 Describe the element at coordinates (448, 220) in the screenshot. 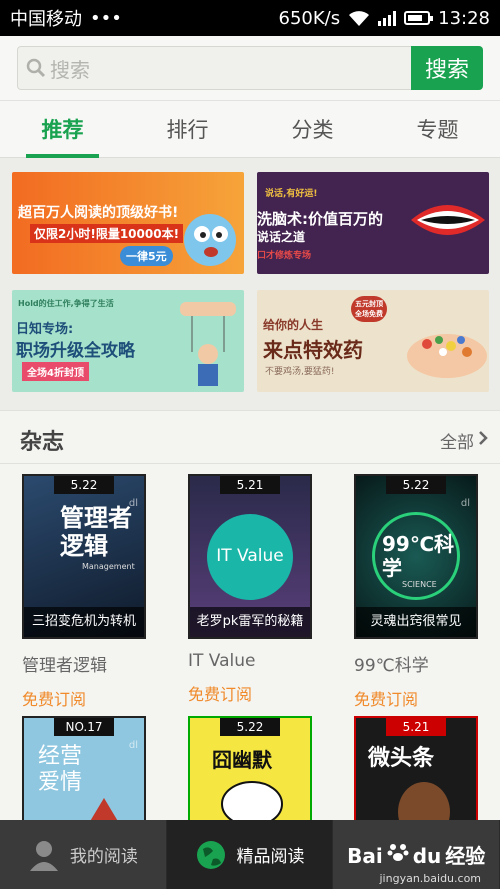

I see `mouth-icon` at that location.